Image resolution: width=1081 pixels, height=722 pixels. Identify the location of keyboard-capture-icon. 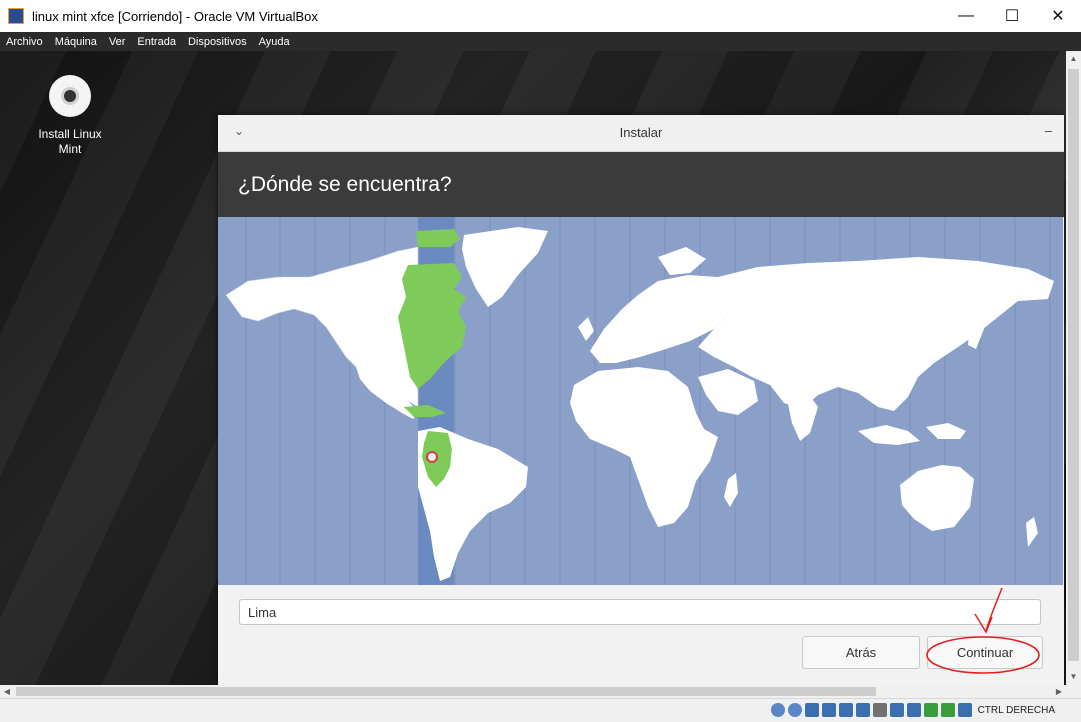
(964, 710).